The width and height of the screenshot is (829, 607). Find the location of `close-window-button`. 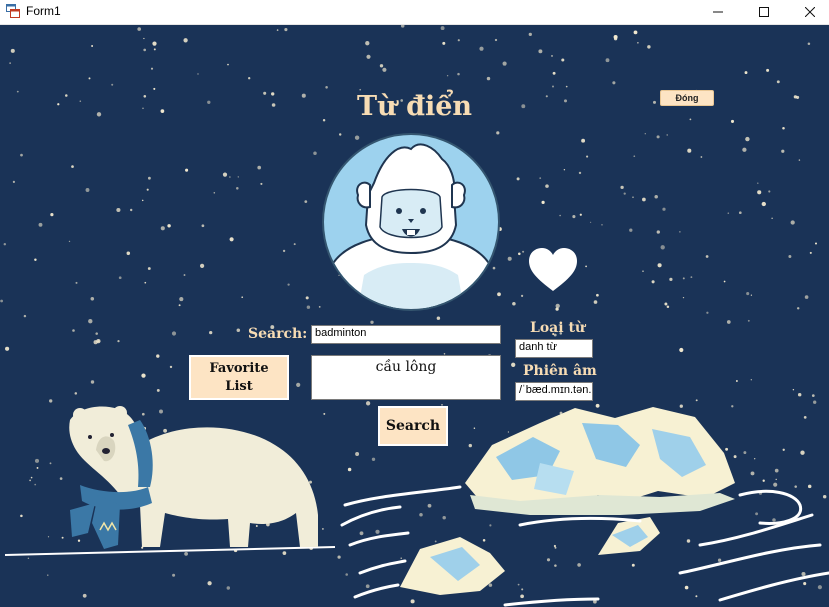

close-window-button is located at coordinates (808, 12).